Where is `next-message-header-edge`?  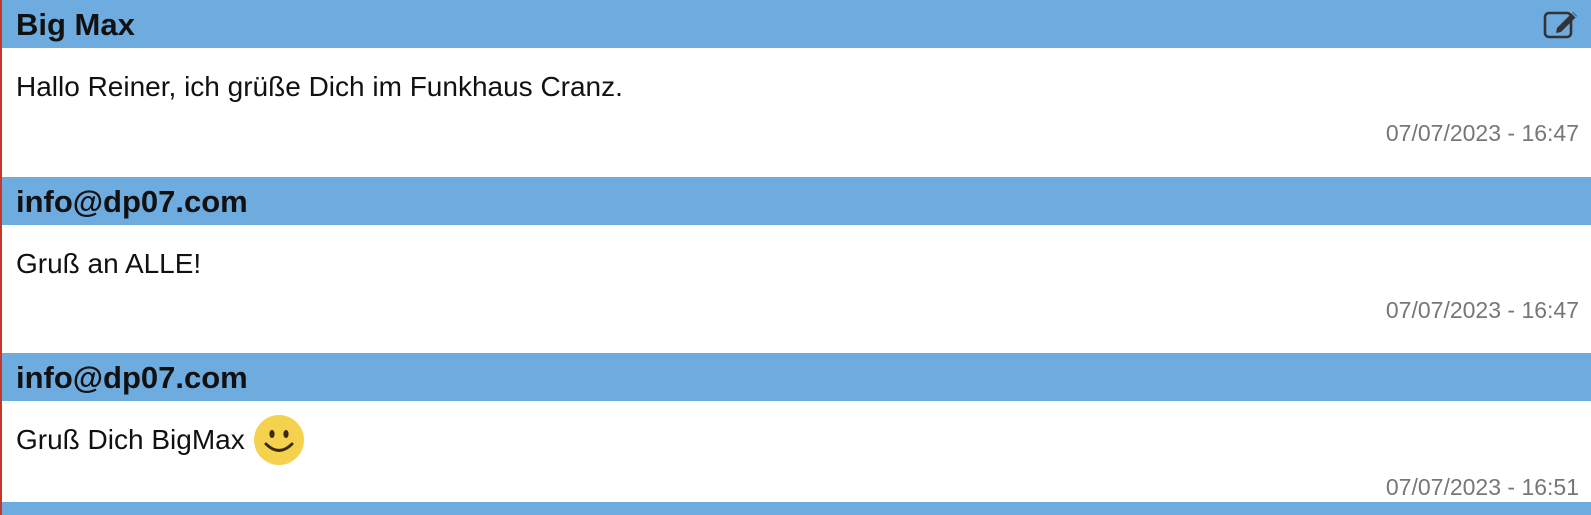
next-message-header-edge is located at coordinates (796, 508).